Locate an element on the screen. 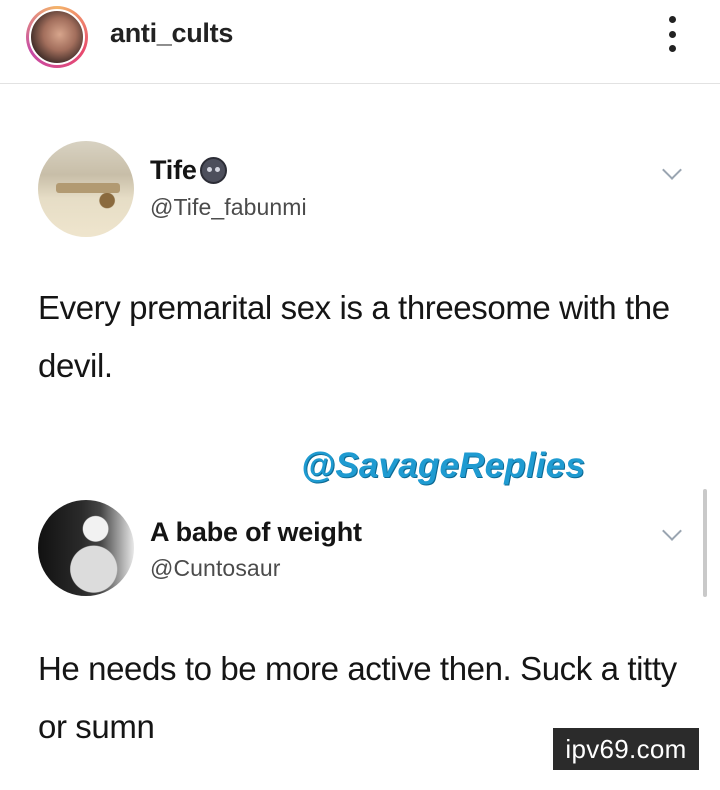 The height and width of the screenshot is (790, 720). dark-face-emoji-icon is located at coordinates (213, 170).